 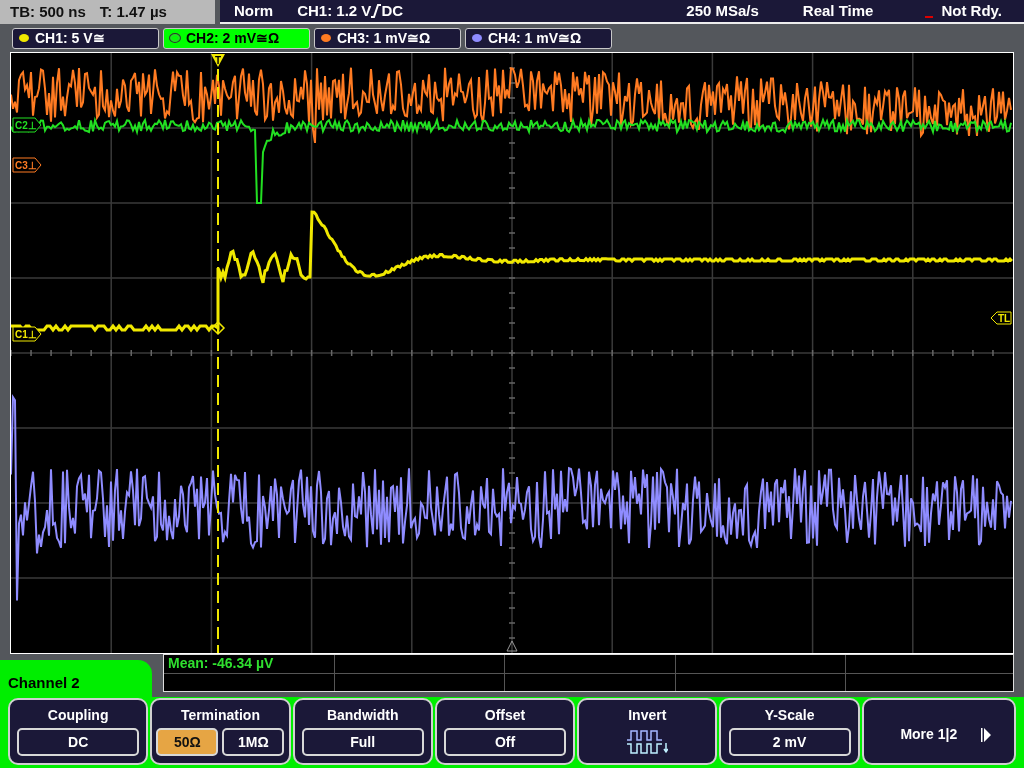 I want to click on trigger-level-marker: TL, so click(x=1001, y=318).